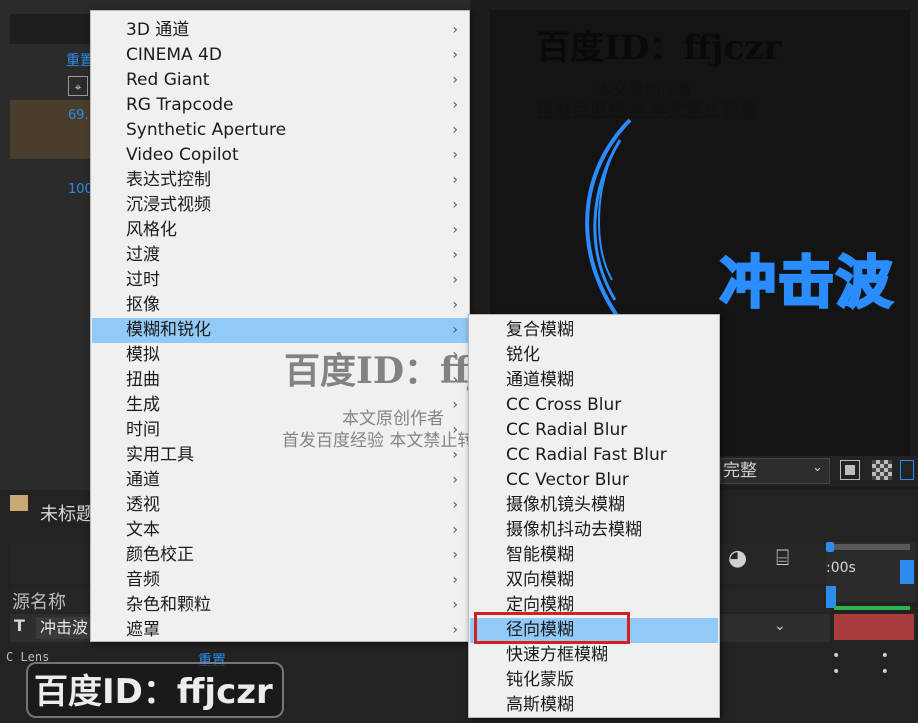 The width and height of the screenshot is (918, 723). I want to click on motion-blur-icon: ◕, so click(737, 558).